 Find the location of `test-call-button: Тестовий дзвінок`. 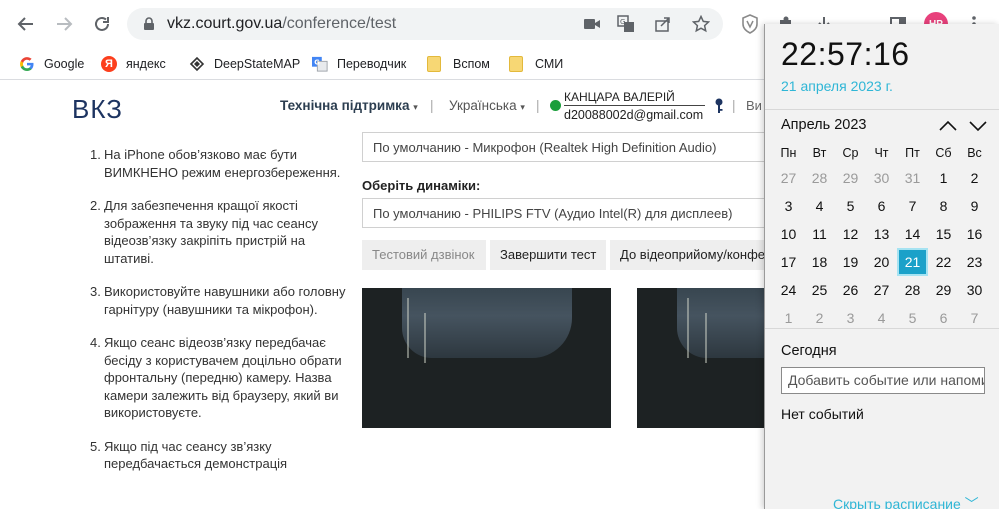

test-call-button: Тестовий дзвінок is located at coordinates (424, 255).